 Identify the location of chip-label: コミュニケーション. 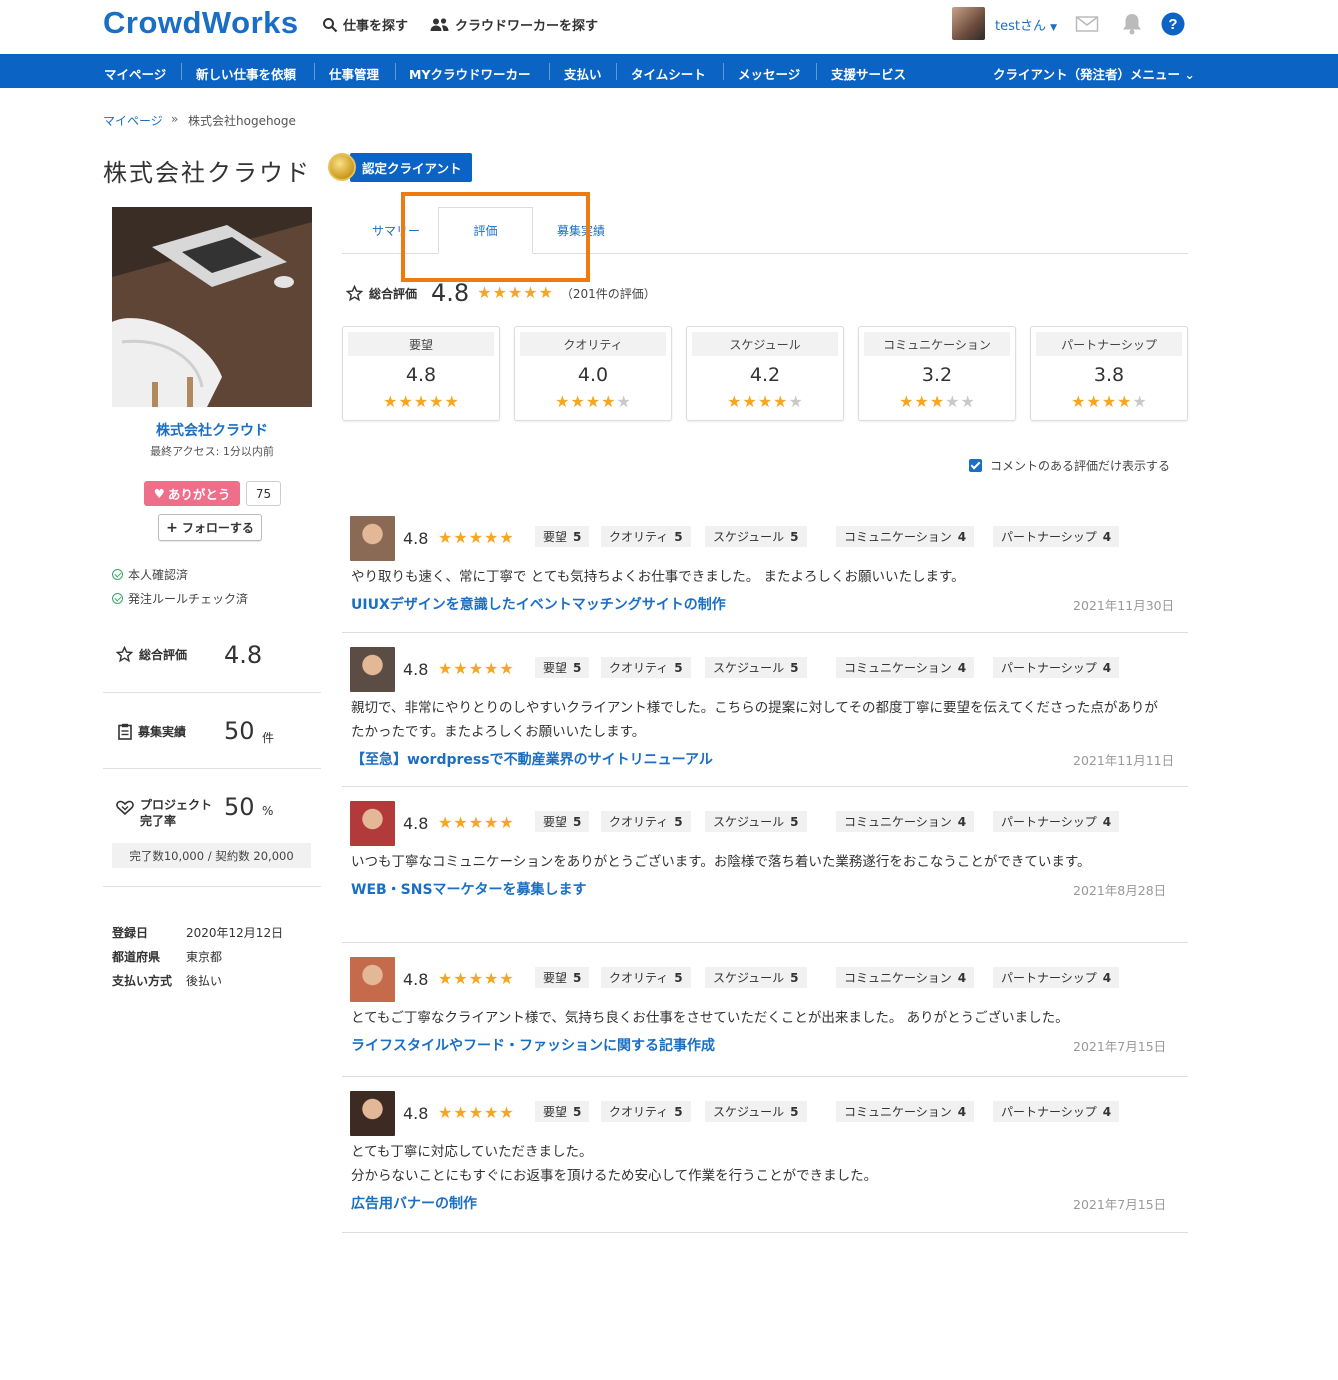
(898, 668).